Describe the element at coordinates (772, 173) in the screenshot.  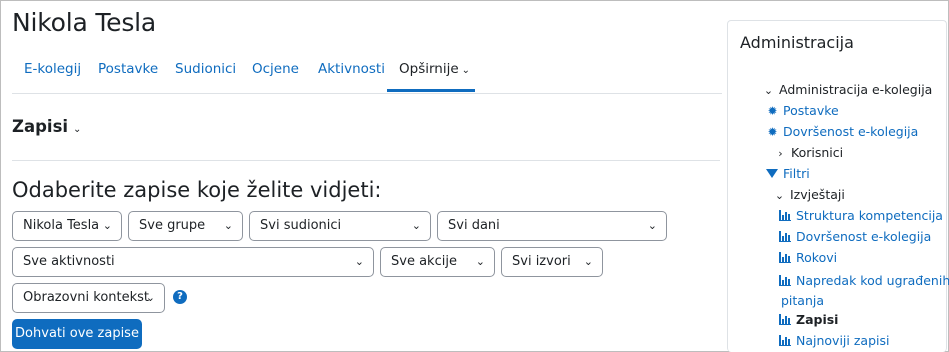
I see `filter-icon` at that location.